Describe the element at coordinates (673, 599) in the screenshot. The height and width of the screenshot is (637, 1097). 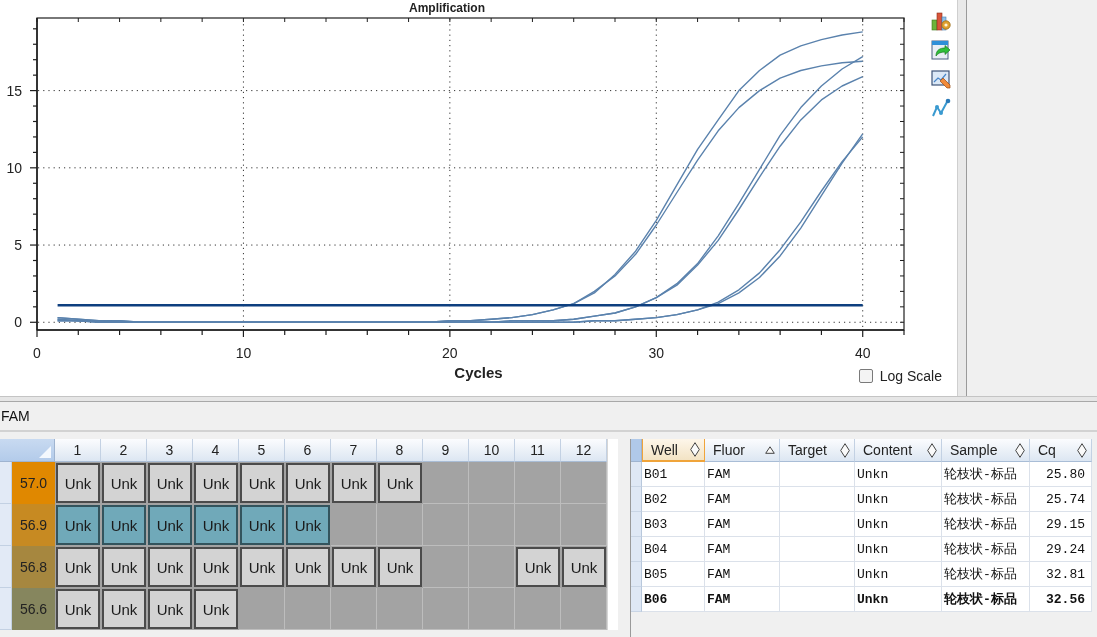
I see `table-cell: B06` at that location.